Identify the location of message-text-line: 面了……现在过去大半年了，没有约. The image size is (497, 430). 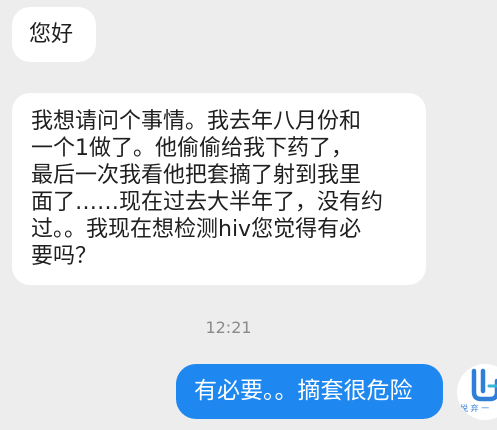
(207, 202).